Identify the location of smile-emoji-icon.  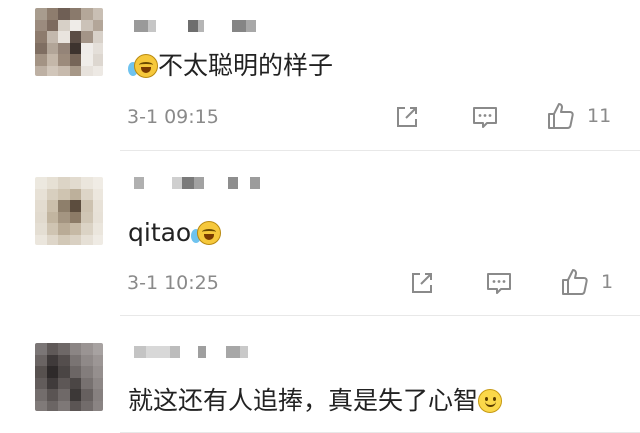
(490, 401).